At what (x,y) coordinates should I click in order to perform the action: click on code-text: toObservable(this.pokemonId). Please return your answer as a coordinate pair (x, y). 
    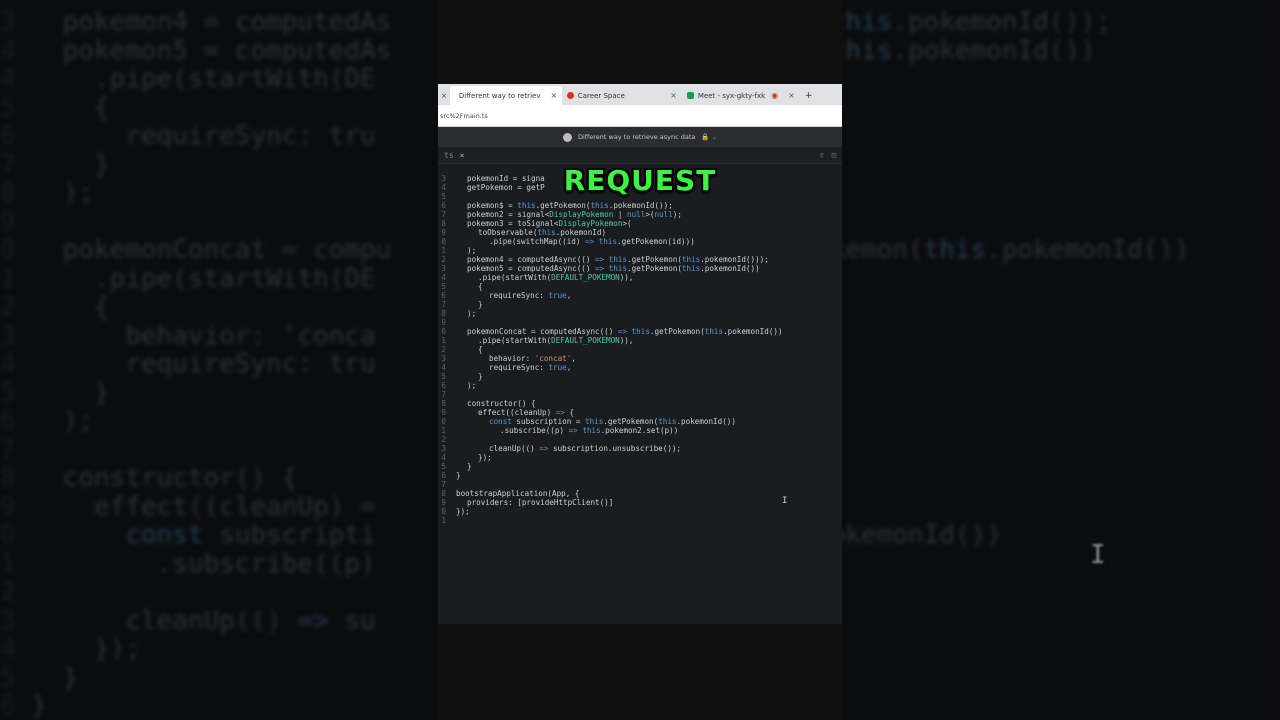
    Looking at the image, I should click on (542, 232).